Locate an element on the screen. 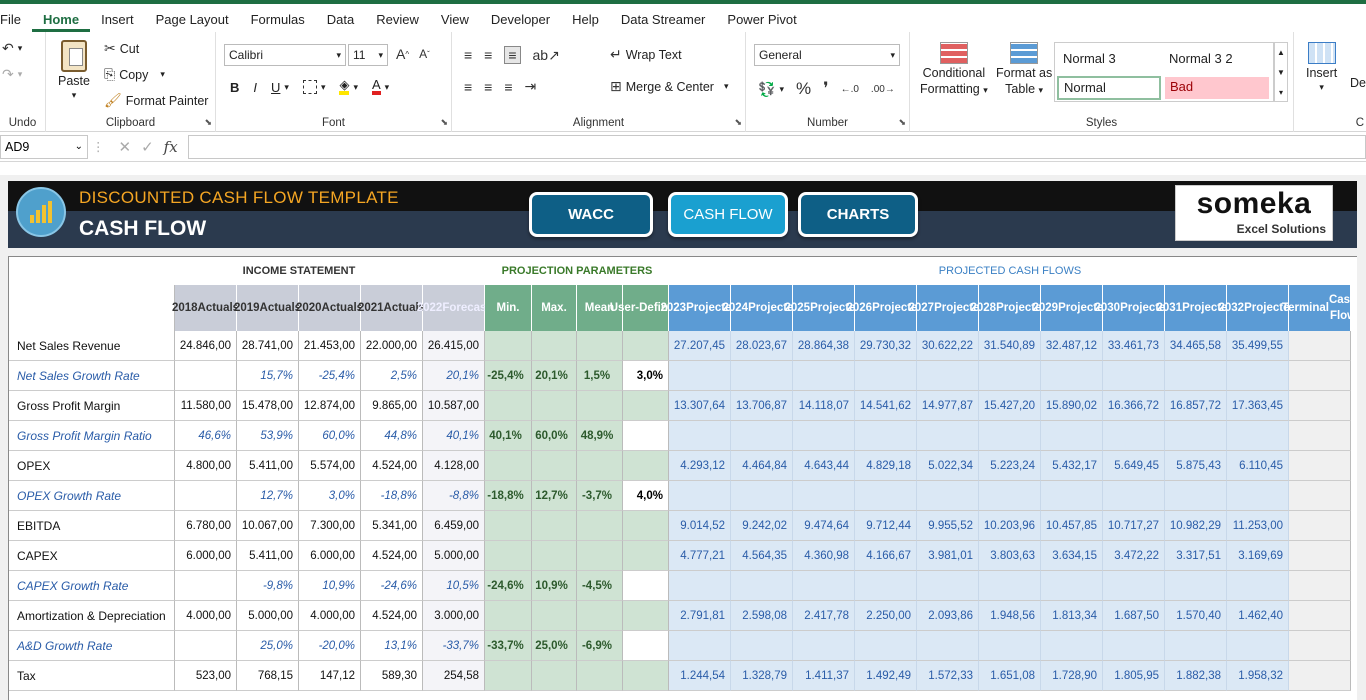  paste-button: Paste ▾ is located at coordinates (74, 70).